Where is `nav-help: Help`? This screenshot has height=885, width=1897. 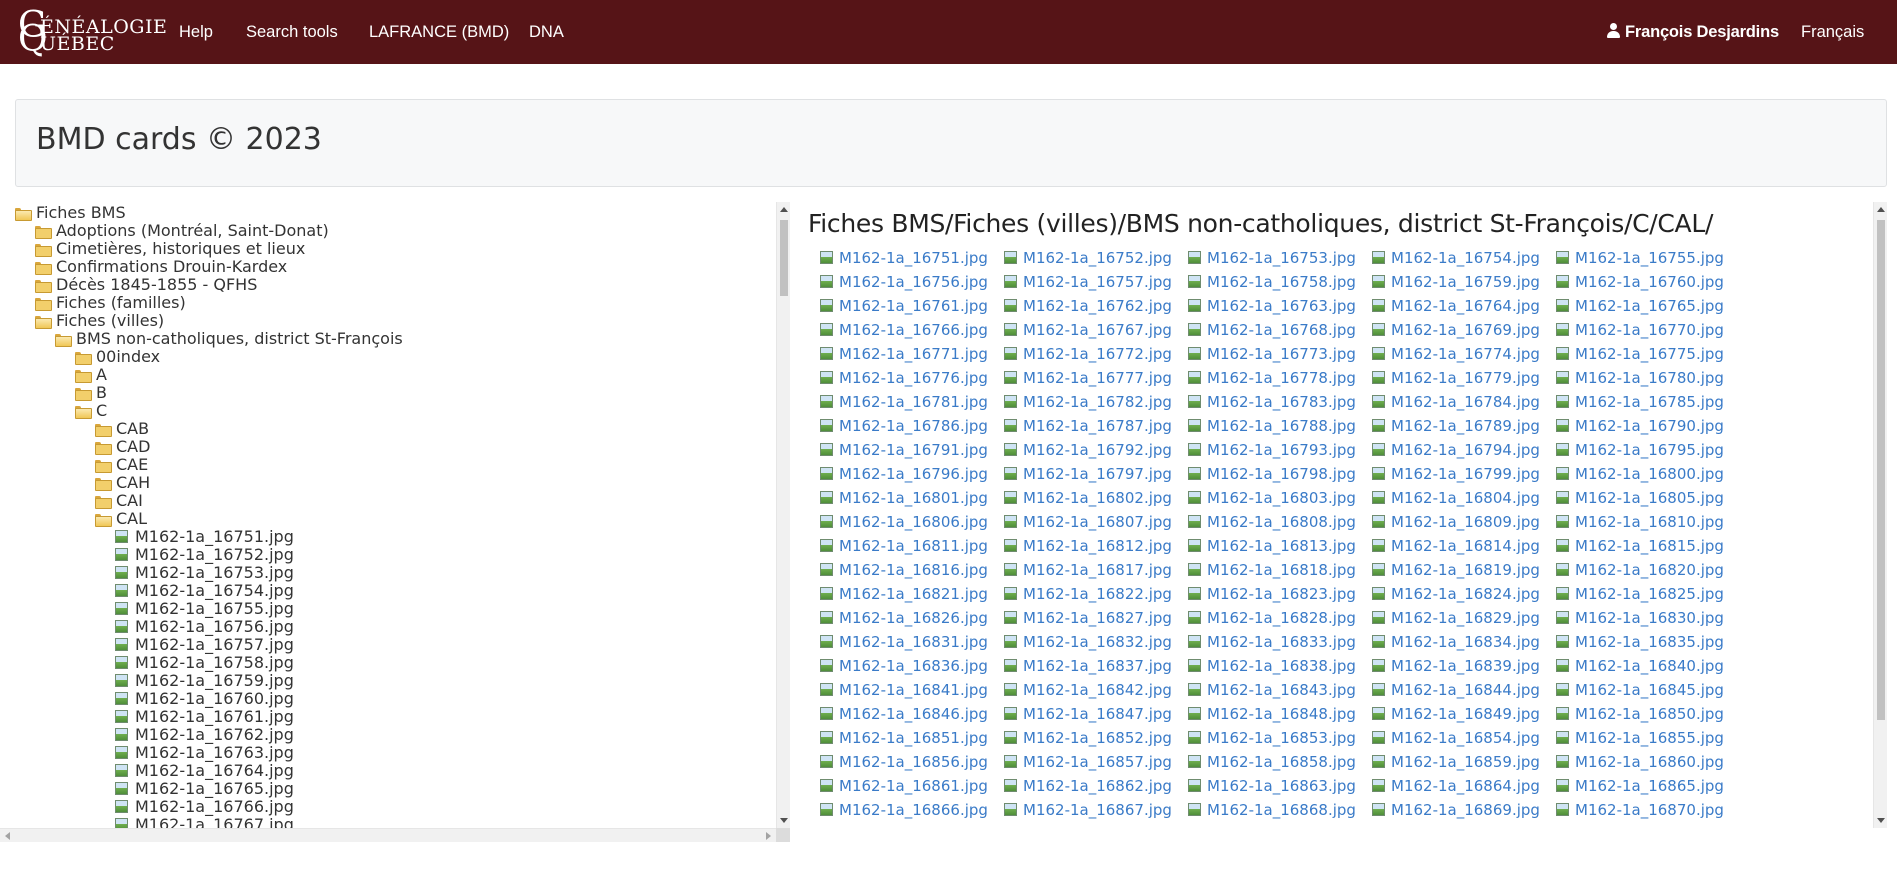
nav-help: Help is located at coordinates (196, 32).